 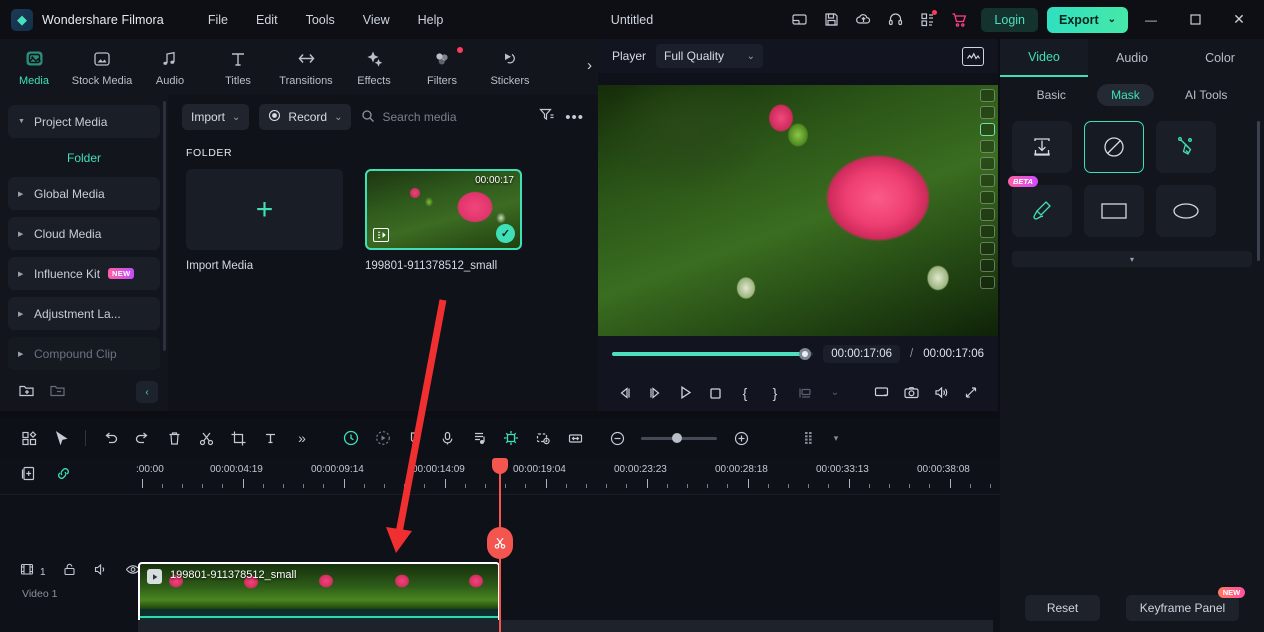 I want to click on volume-button, so click(x=941, y=393).